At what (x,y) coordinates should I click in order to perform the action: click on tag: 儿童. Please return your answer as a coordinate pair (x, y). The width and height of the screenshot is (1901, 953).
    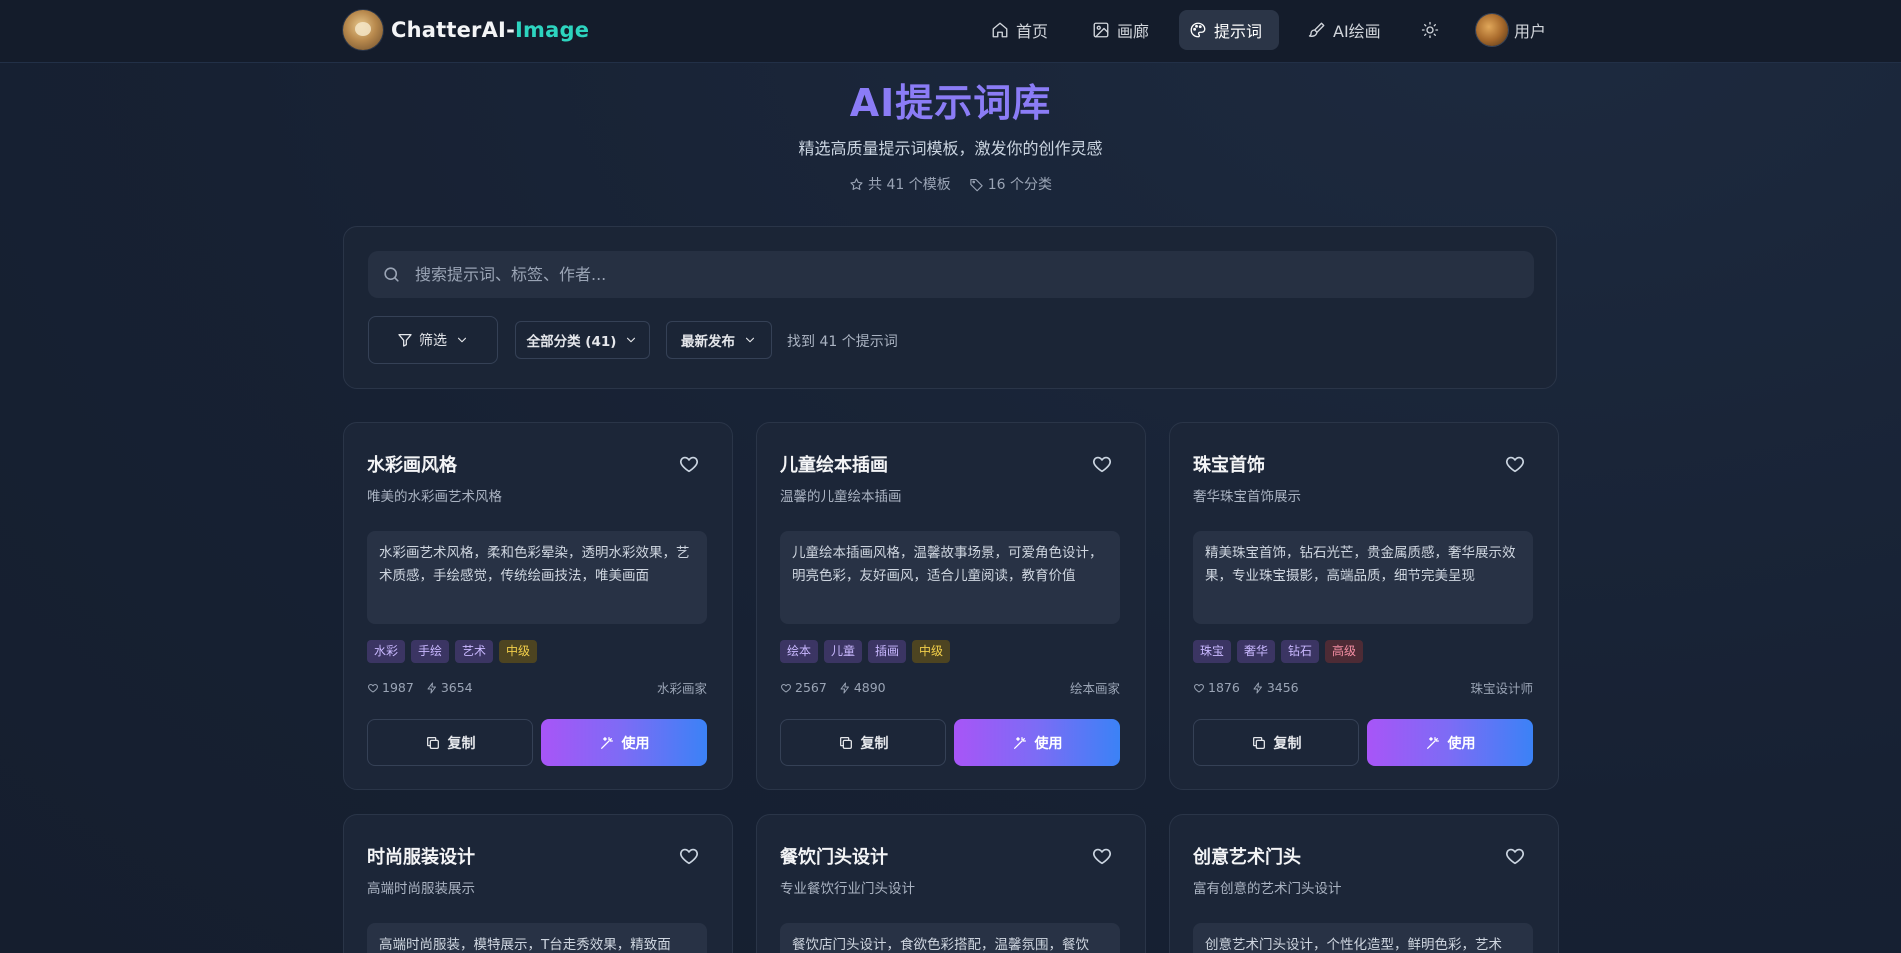
    Looking at the image, I should click on (843, 651).